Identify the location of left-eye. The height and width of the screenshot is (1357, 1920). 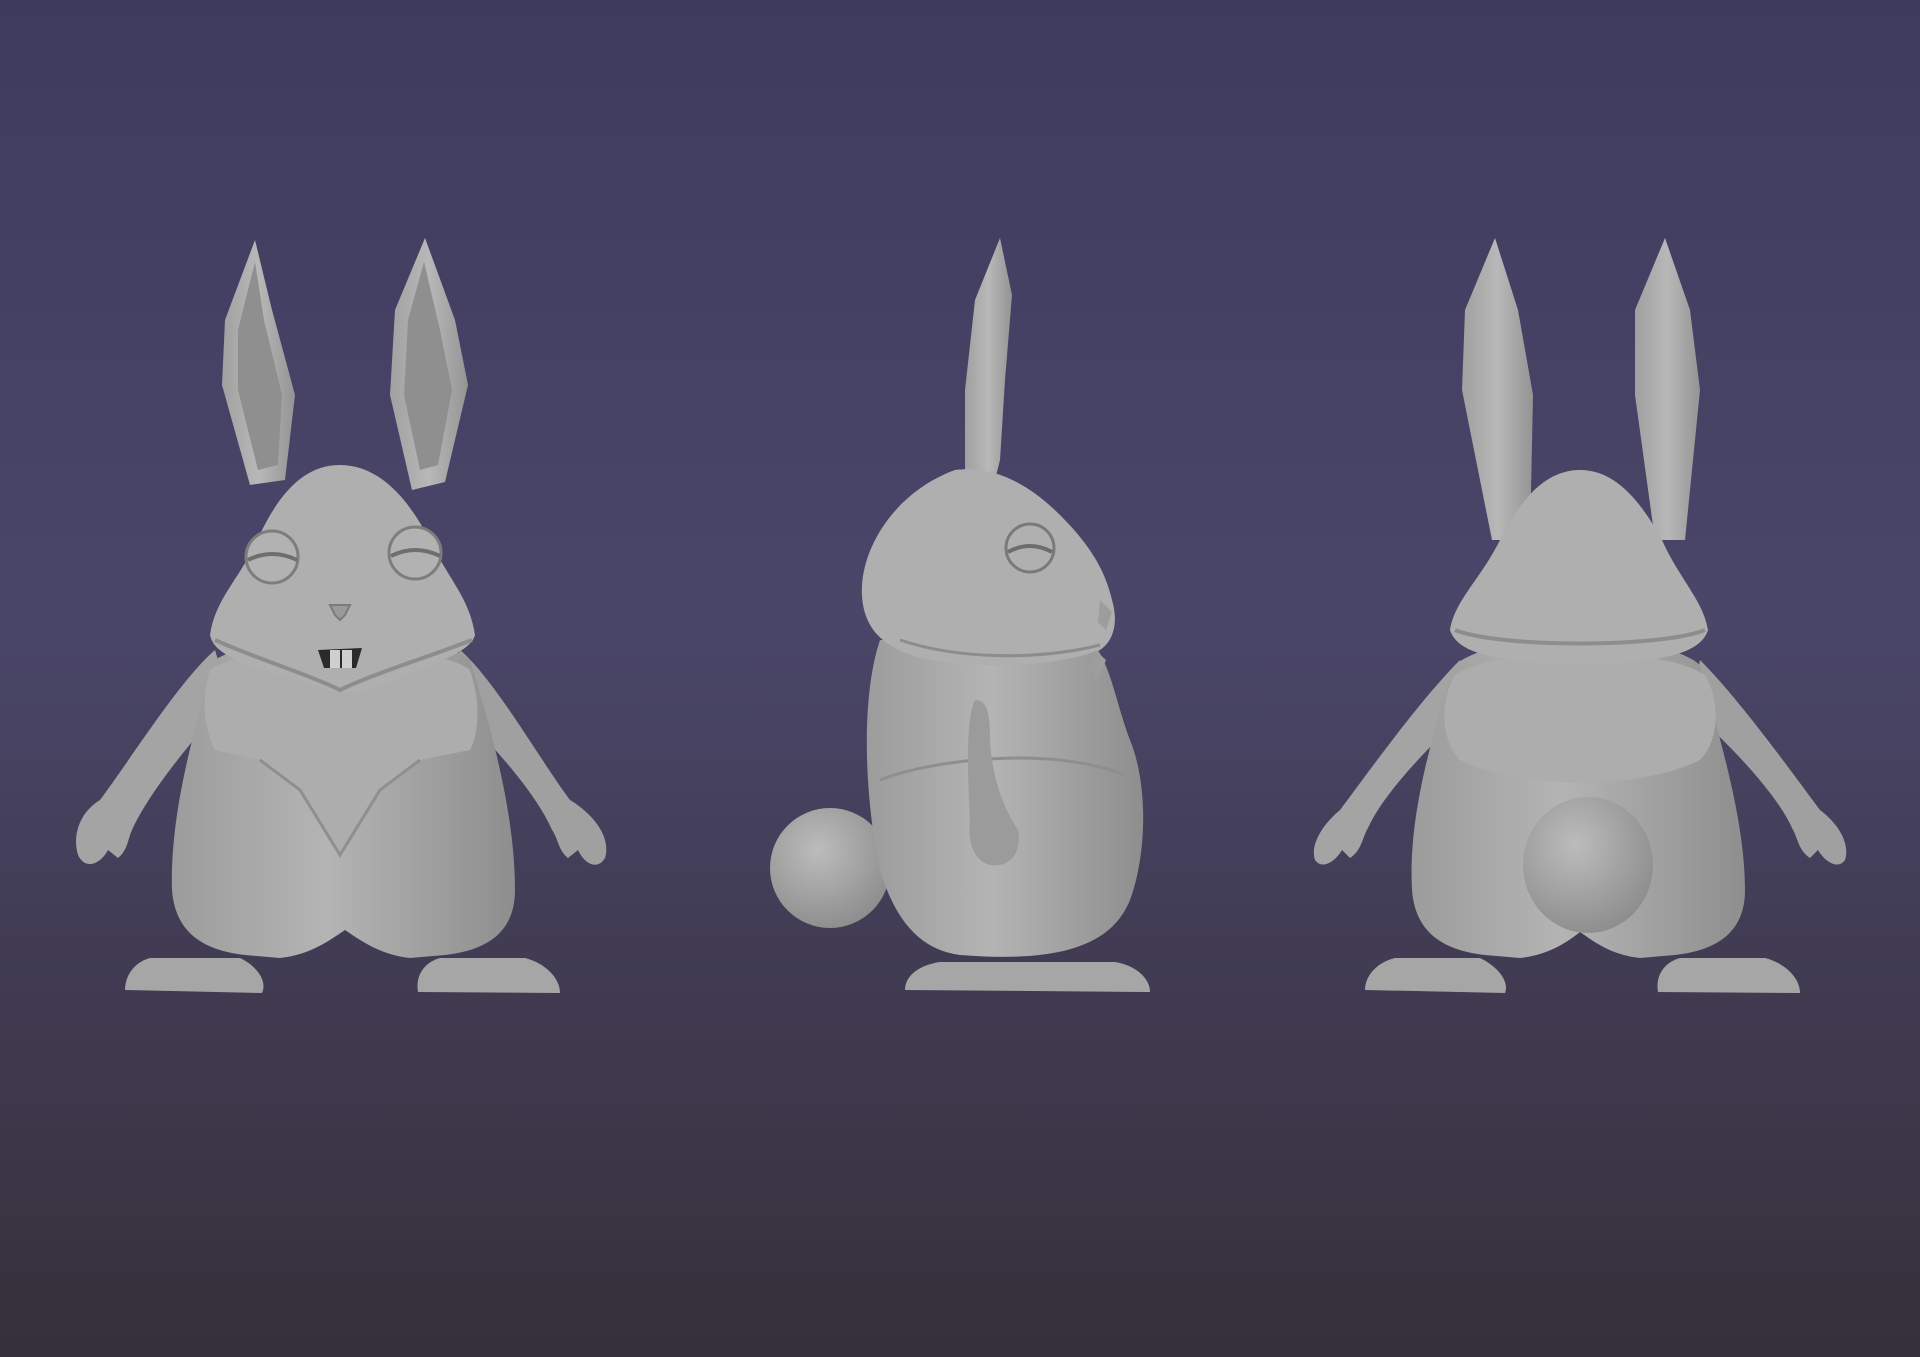
(272, 557).